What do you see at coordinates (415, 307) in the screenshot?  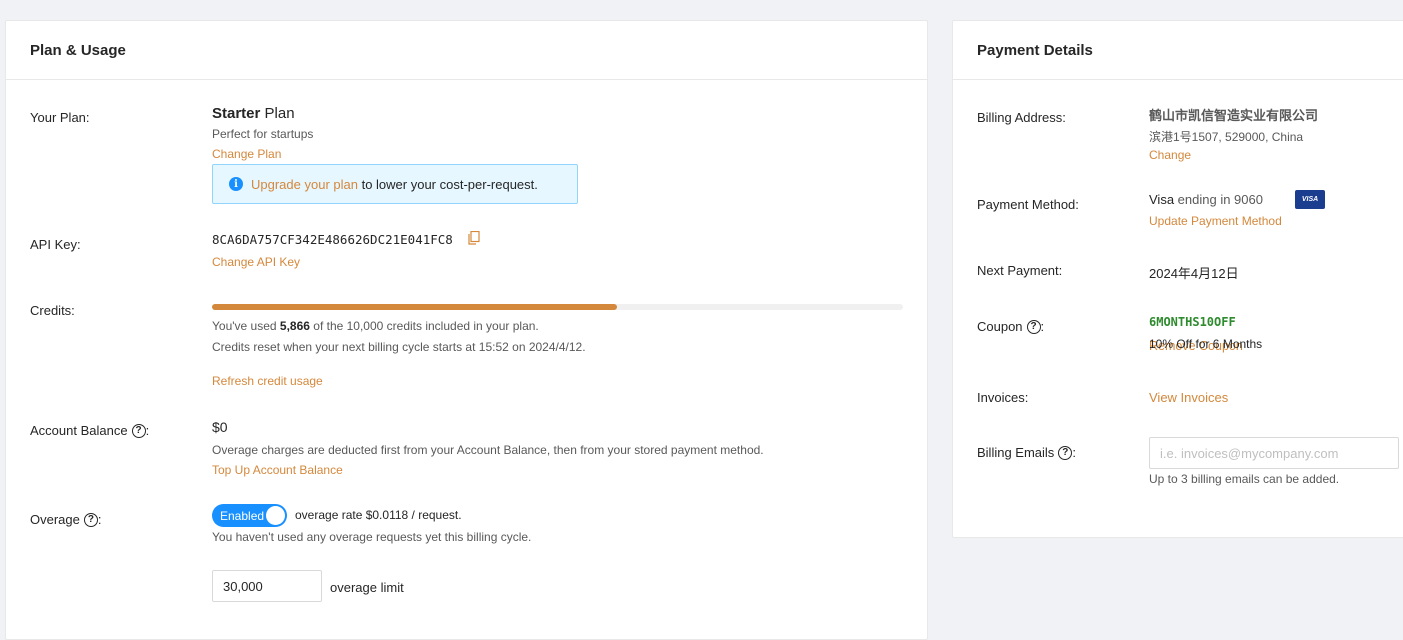 I see `credits-progress-fill` at bounding box center [415, 307].